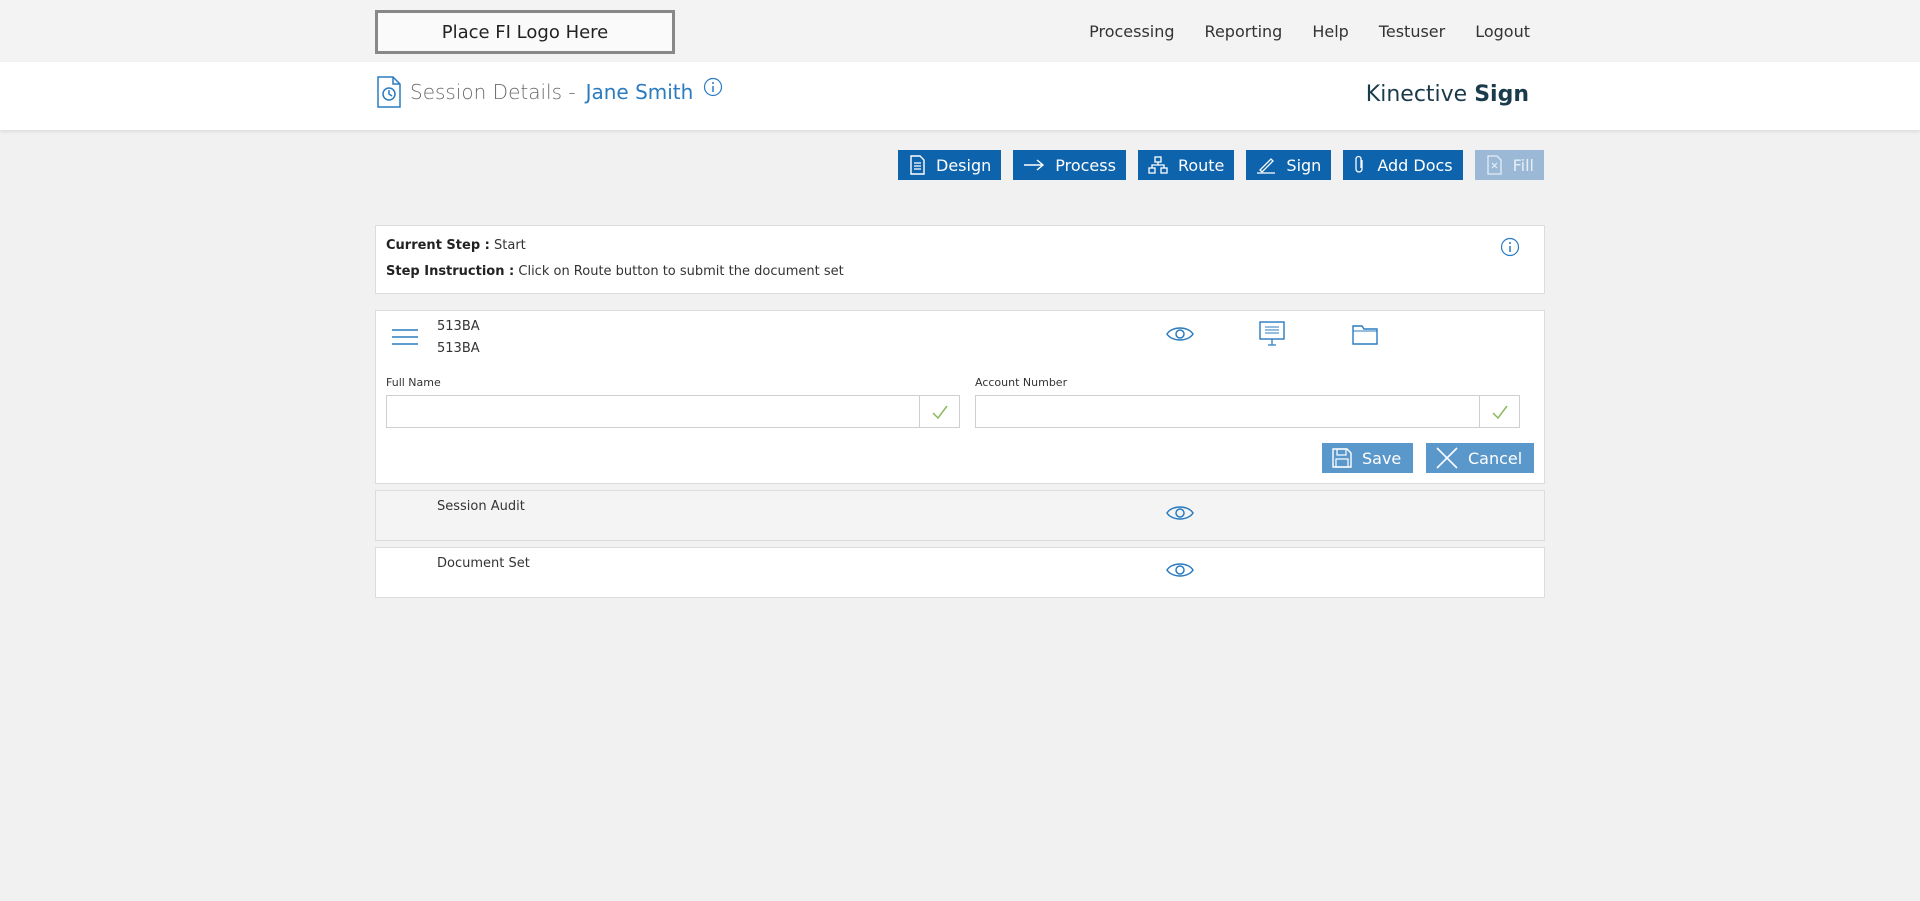 The image size is (1920, 901). What do you see at coordinates (1501, 94) in the screenshot?
I see `brand-bold: Sign` at bounding box center [1501, 94].